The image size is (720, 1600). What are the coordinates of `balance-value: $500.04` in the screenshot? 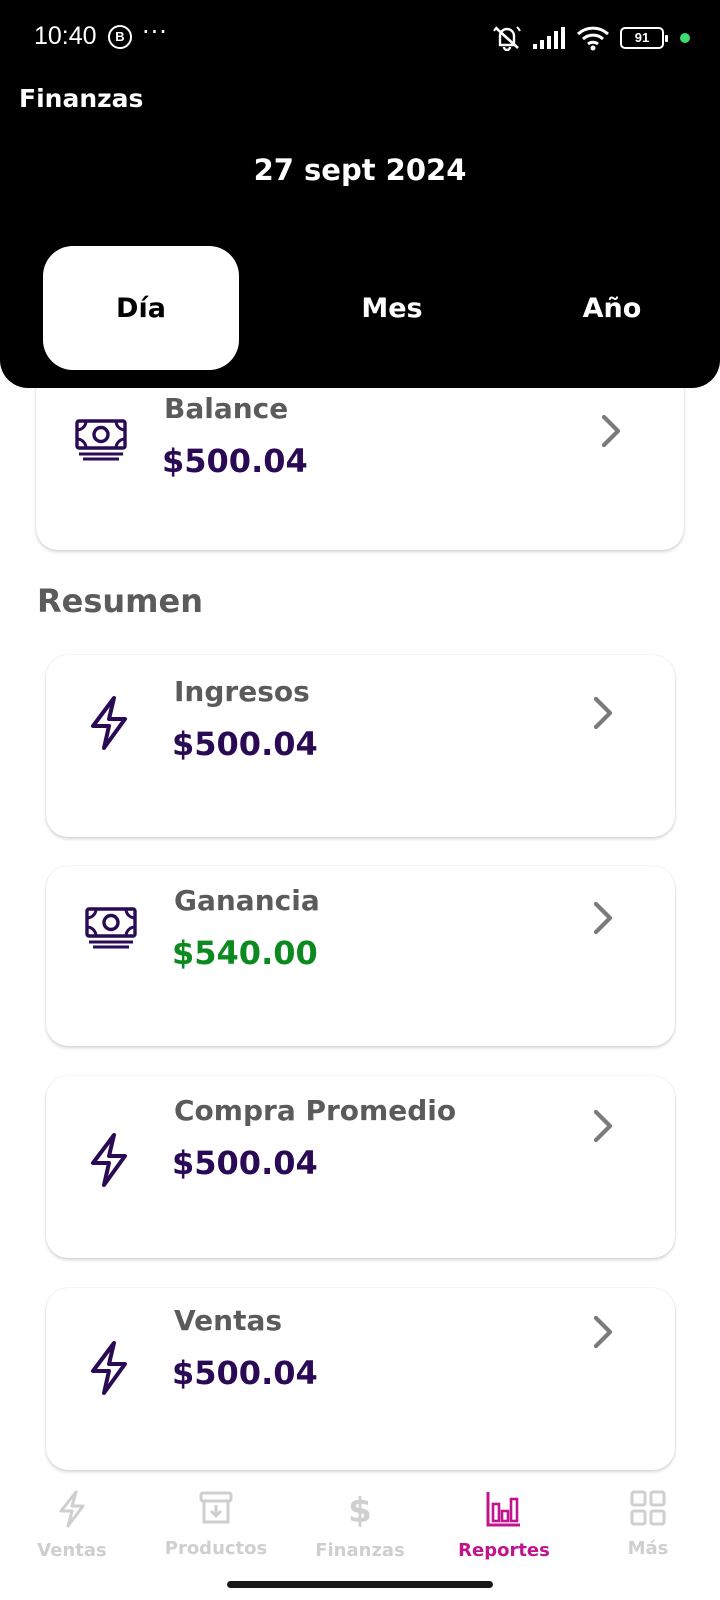 It's located at (235, 461).